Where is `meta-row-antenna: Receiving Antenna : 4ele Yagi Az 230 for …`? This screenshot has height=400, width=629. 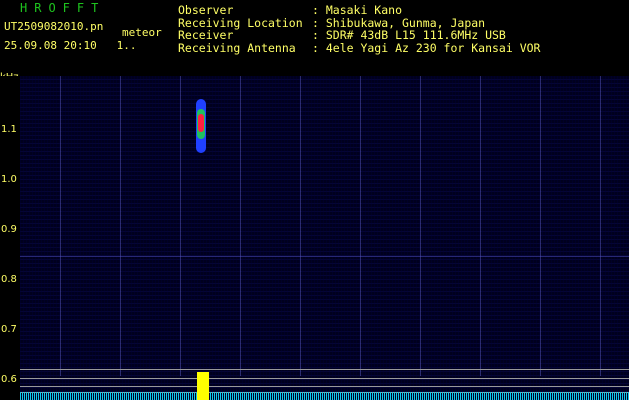
meta-row-antenna: Receiving Antenna : 4ele Yagi Az 230 for … is located at coordinates (359, 47).